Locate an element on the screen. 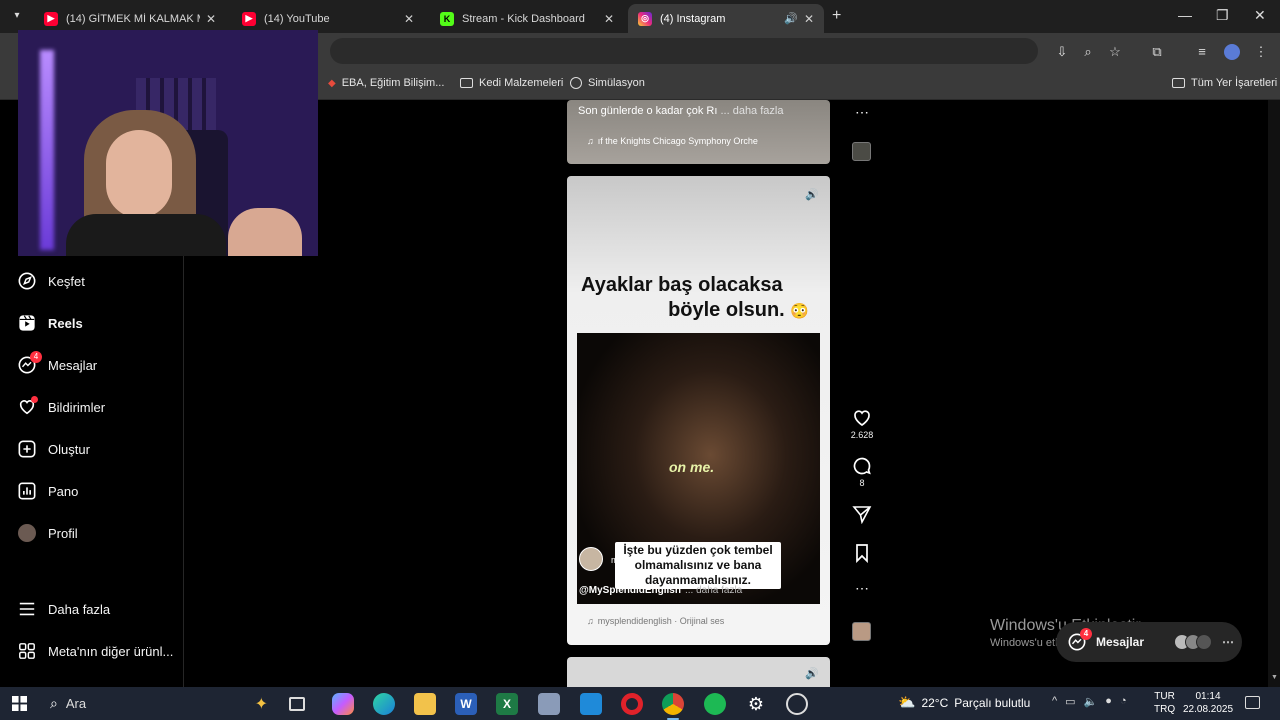 This screenshot has height=720, width=1280. tab-instagram: ◎ (4) Instagram 🔊 ✕ is located at coordinates (726, 18).